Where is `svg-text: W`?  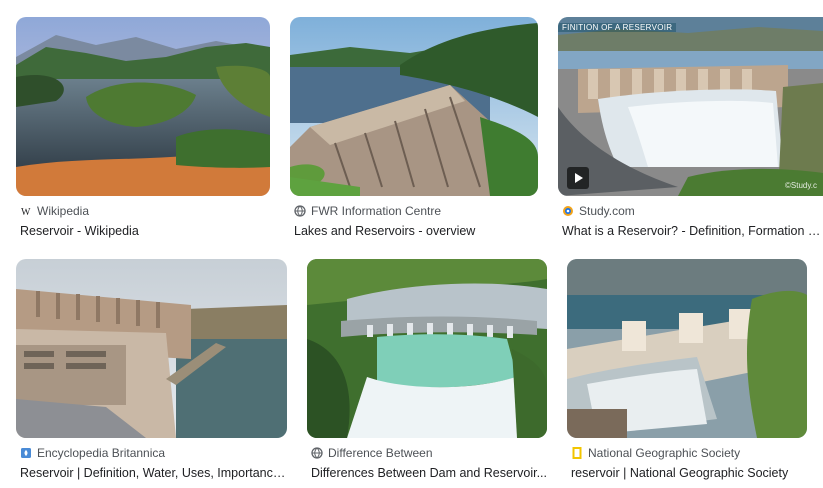
svg-text: W is located at coordinates (26, 212).